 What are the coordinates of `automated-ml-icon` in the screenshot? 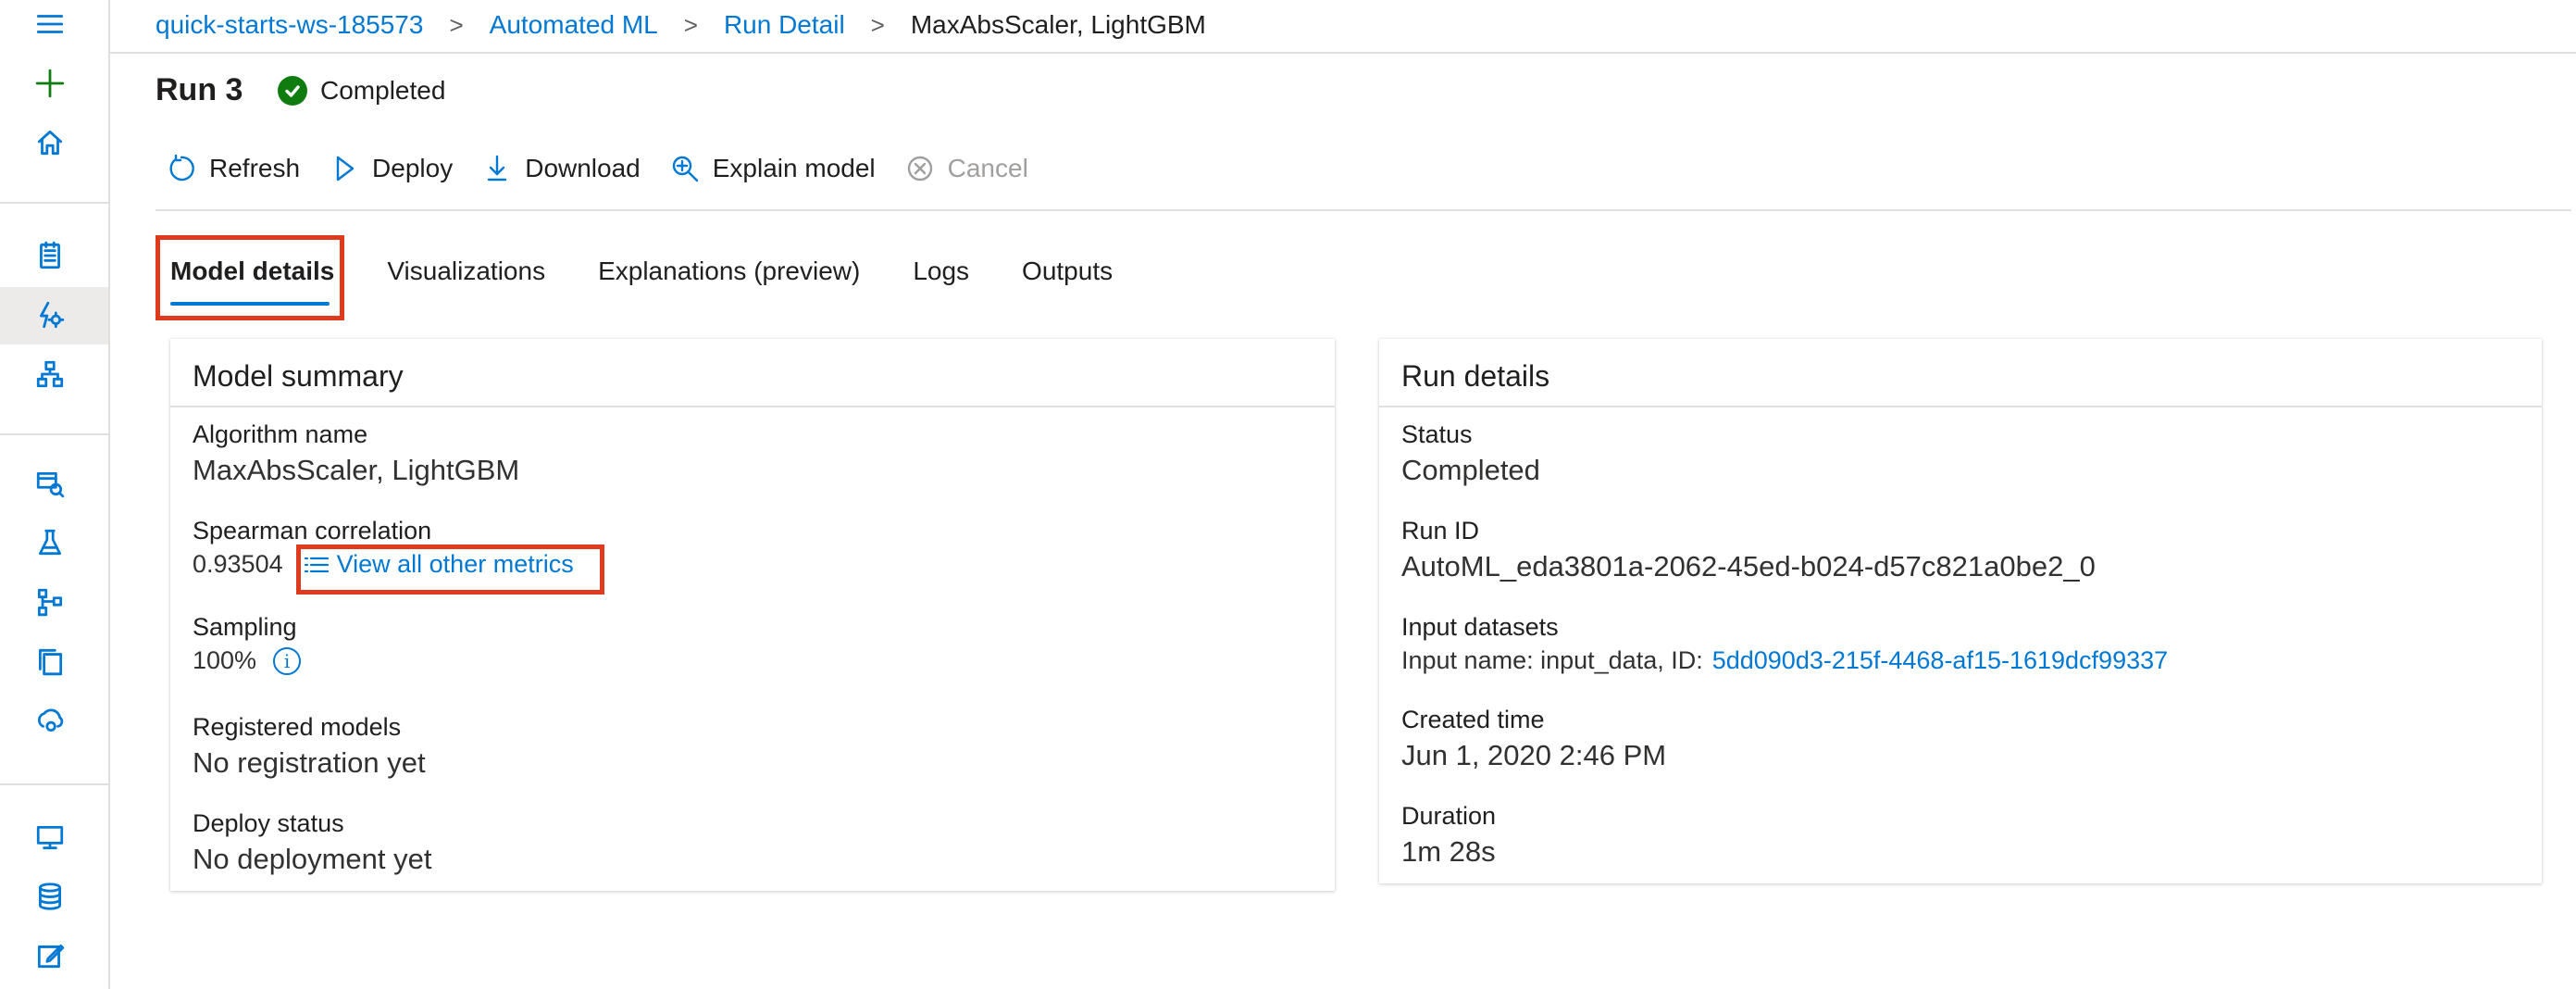 It's located at (50, 315).